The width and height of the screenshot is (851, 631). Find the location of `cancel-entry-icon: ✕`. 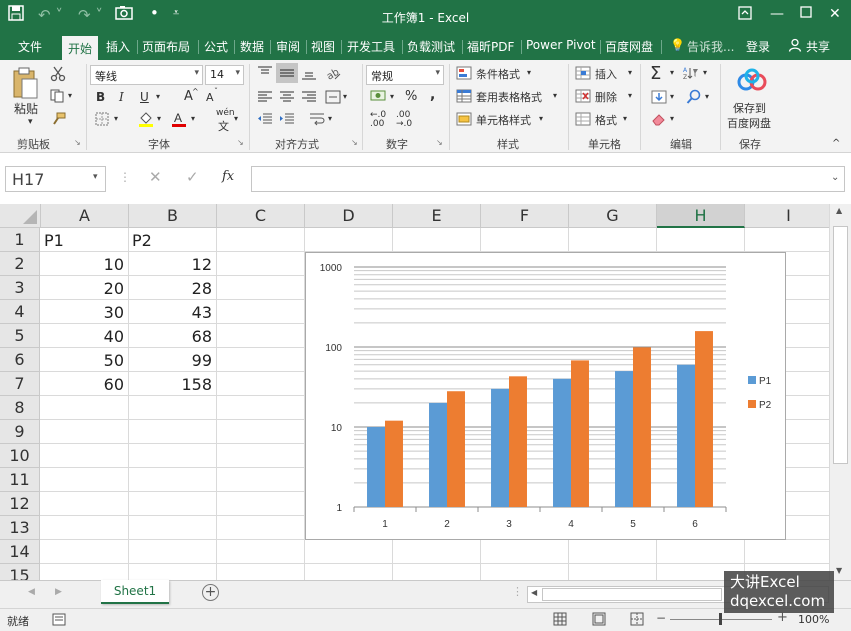

cancel-entry-icon: ✕ is located at coordinates (155, 177).